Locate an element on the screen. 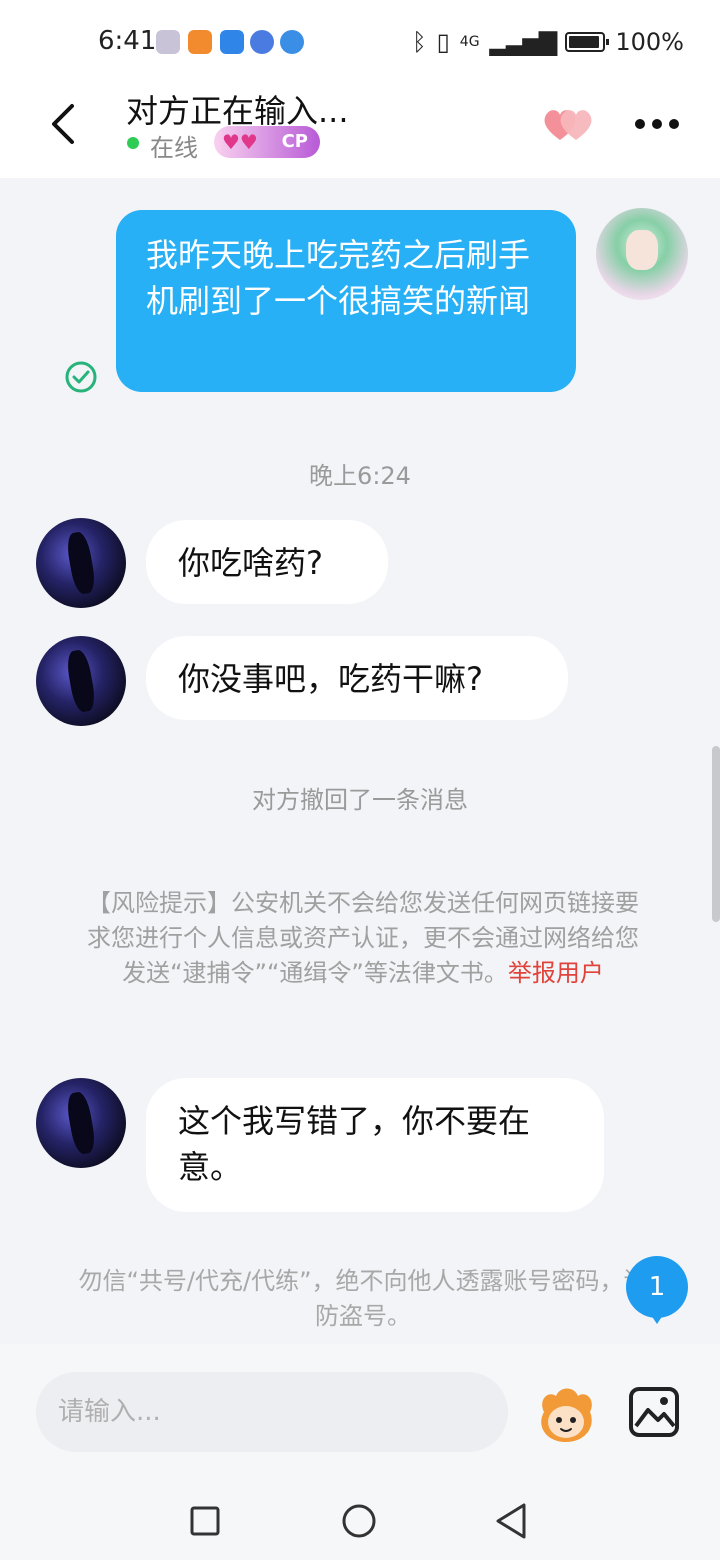  cp-badge-label: CP is located at coordinates (294, 141).